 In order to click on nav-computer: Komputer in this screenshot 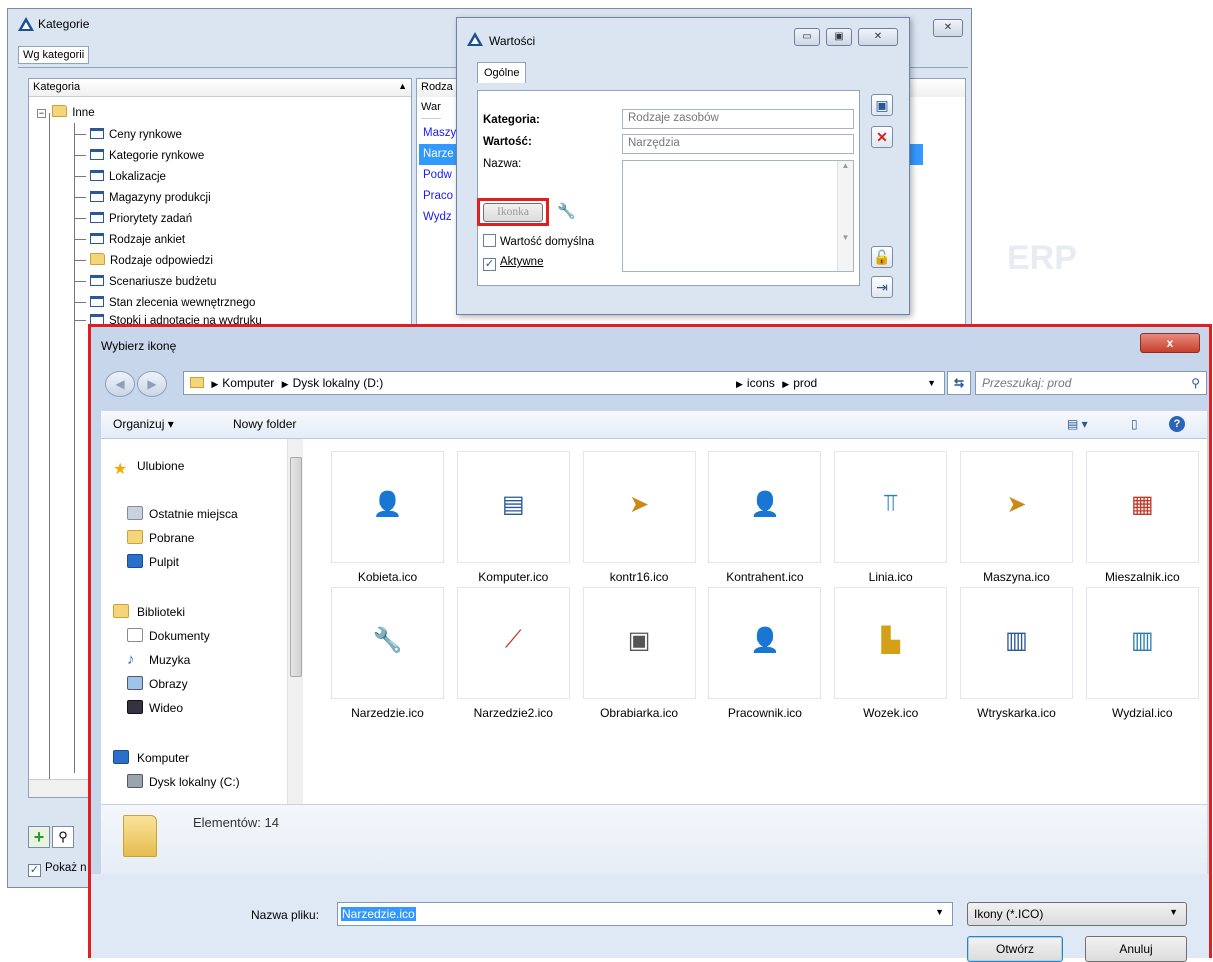, I will do `click(163, 758)`.